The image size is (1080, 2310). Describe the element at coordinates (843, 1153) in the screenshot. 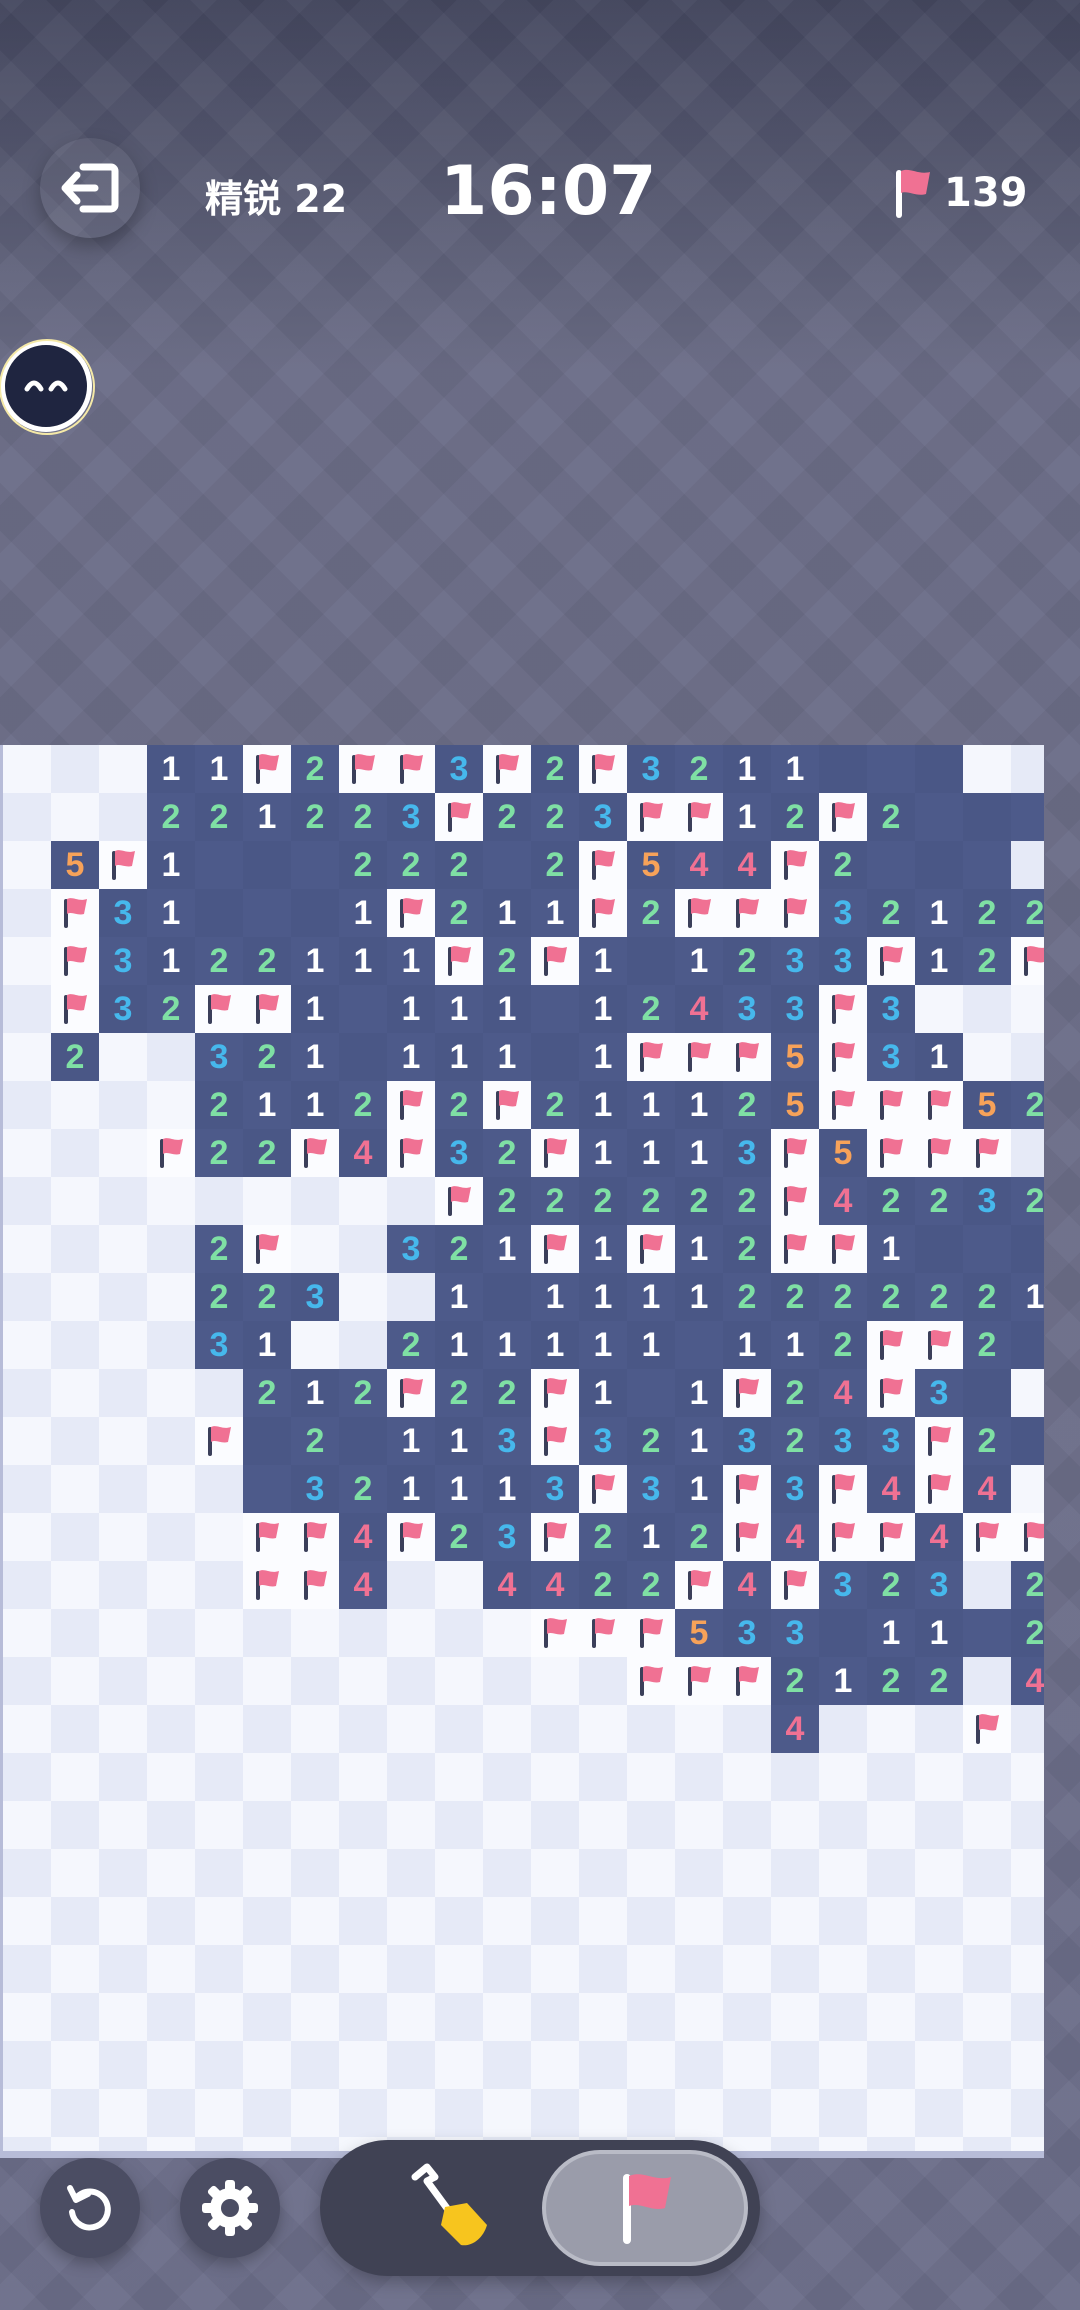

I see `number-cell: 5` at that location.